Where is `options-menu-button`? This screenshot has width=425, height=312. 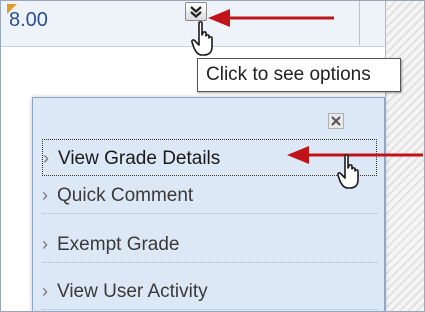
options-menu-button is located at coordinates (196, 11).